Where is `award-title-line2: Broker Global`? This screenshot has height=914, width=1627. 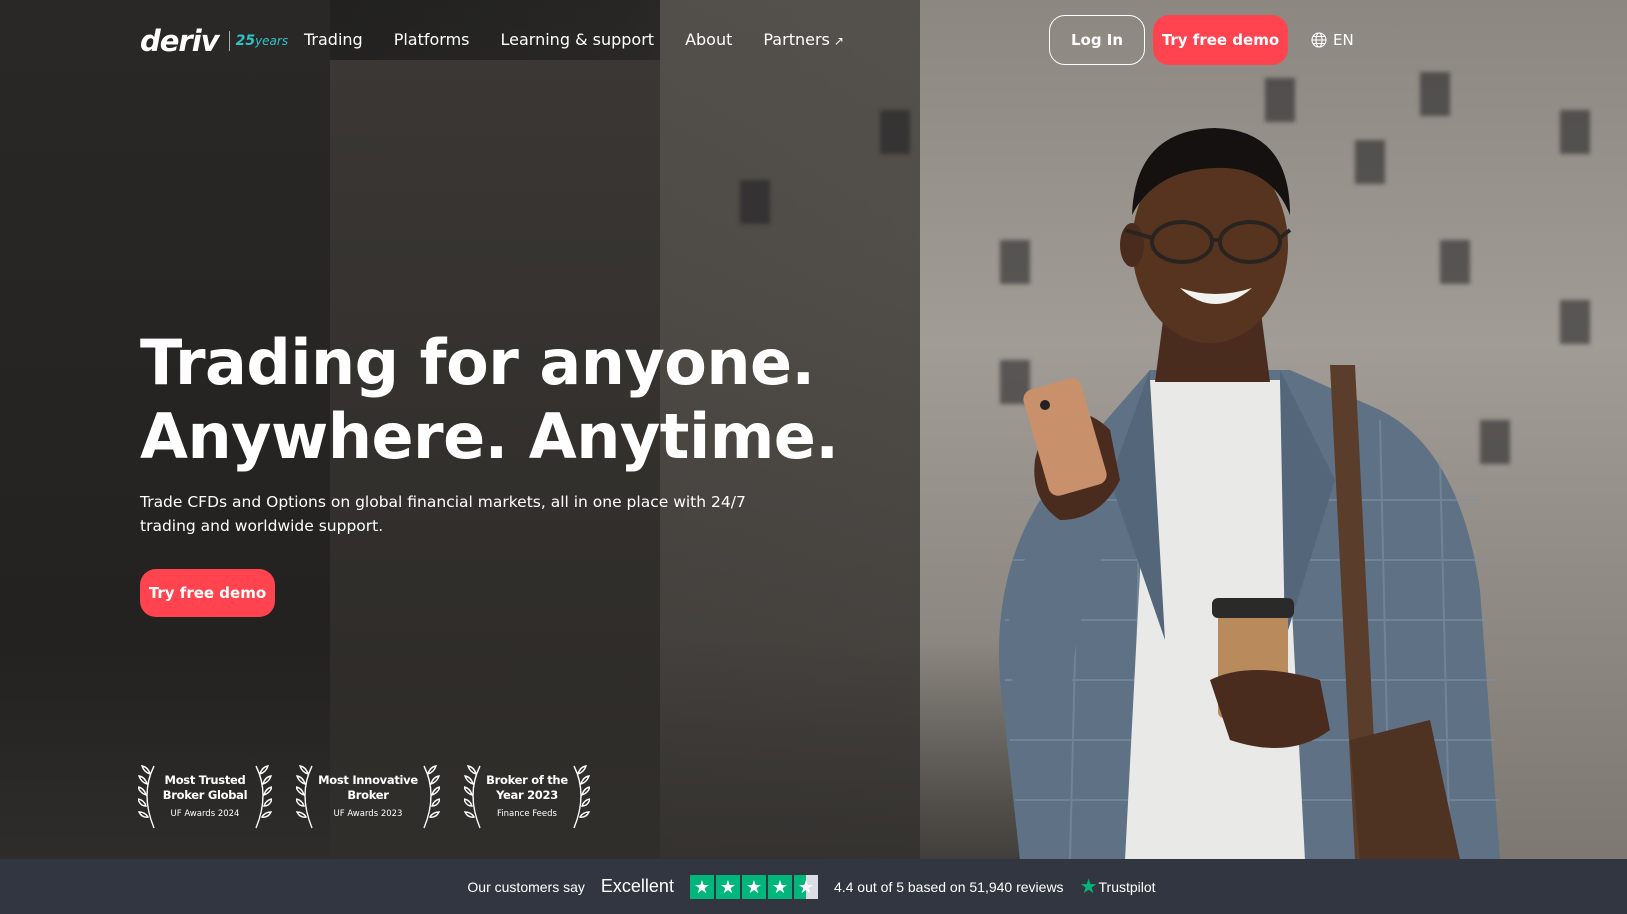 award-title-line2: Broker Global is located at coordinates (205, 795).